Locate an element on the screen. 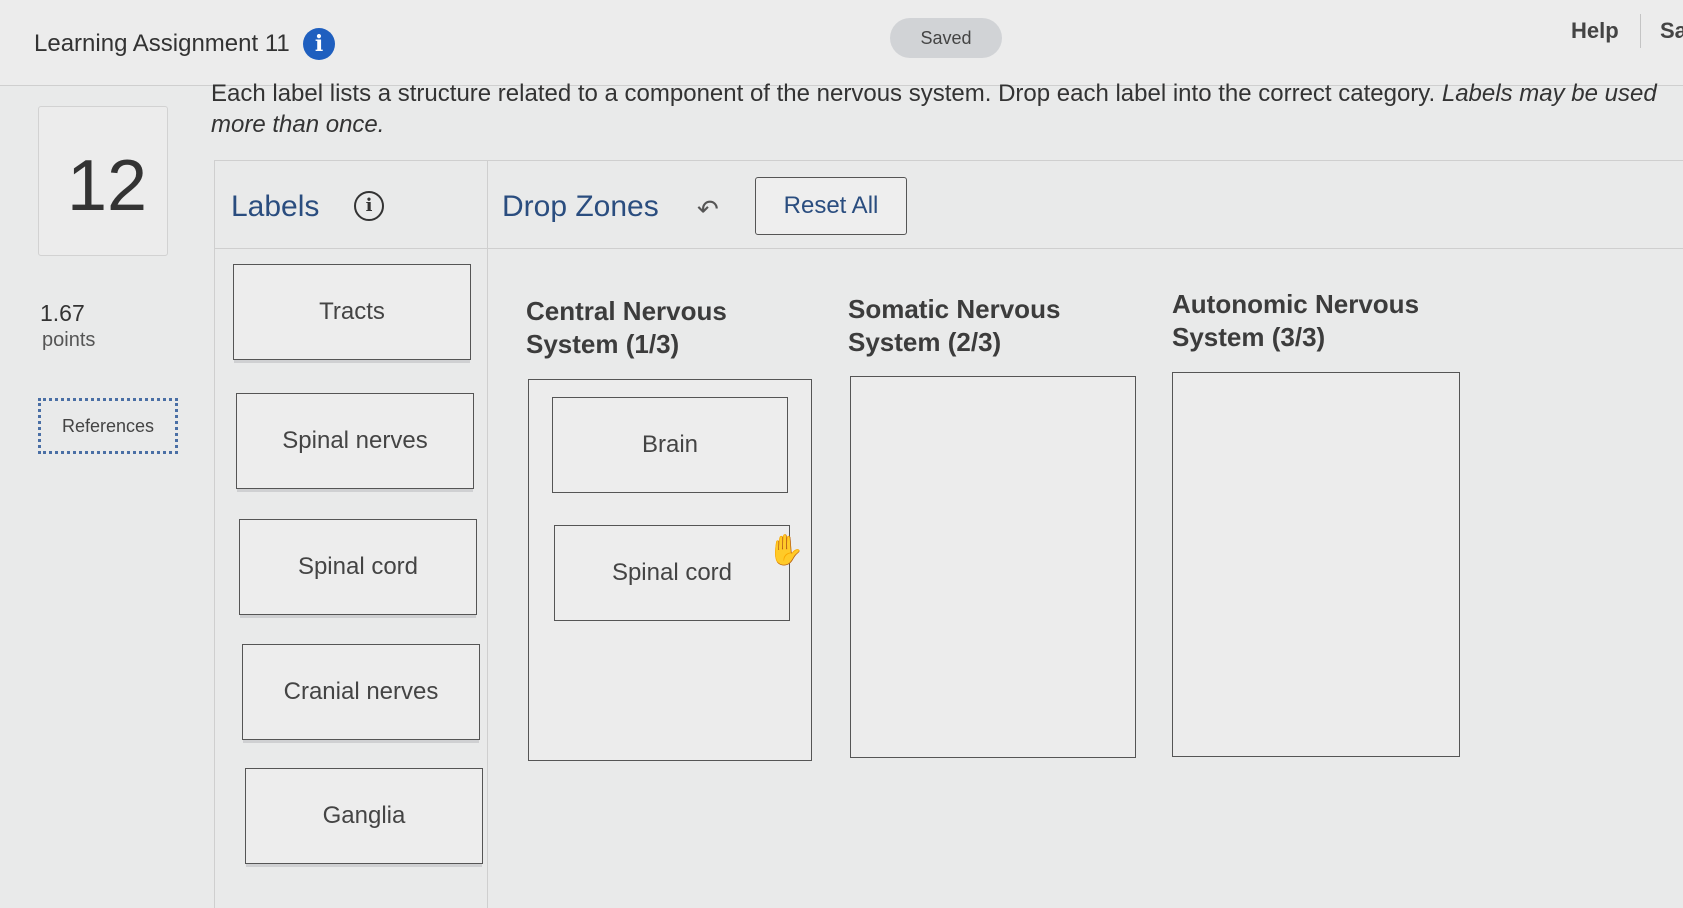 Image resolution: width=1683 pixels, height=908 pixels. label-card-tracts: Tracts is located at coordinates (352, 312).